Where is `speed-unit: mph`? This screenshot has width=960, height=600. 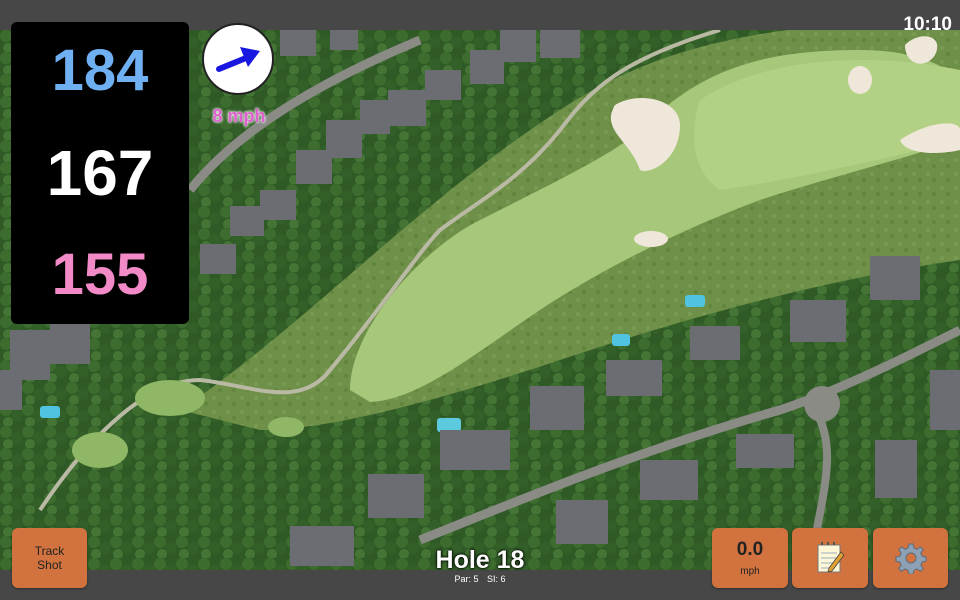
speed-unit: mph is located at coordinates (750, 571).